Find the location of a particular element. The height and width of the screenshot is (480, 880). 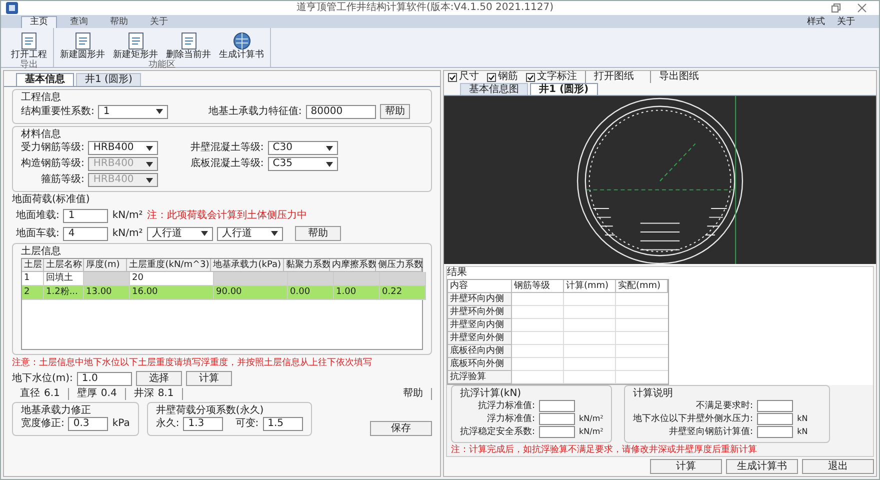

ribbon-button: 打开工程 is located at coordinates (29, 46).